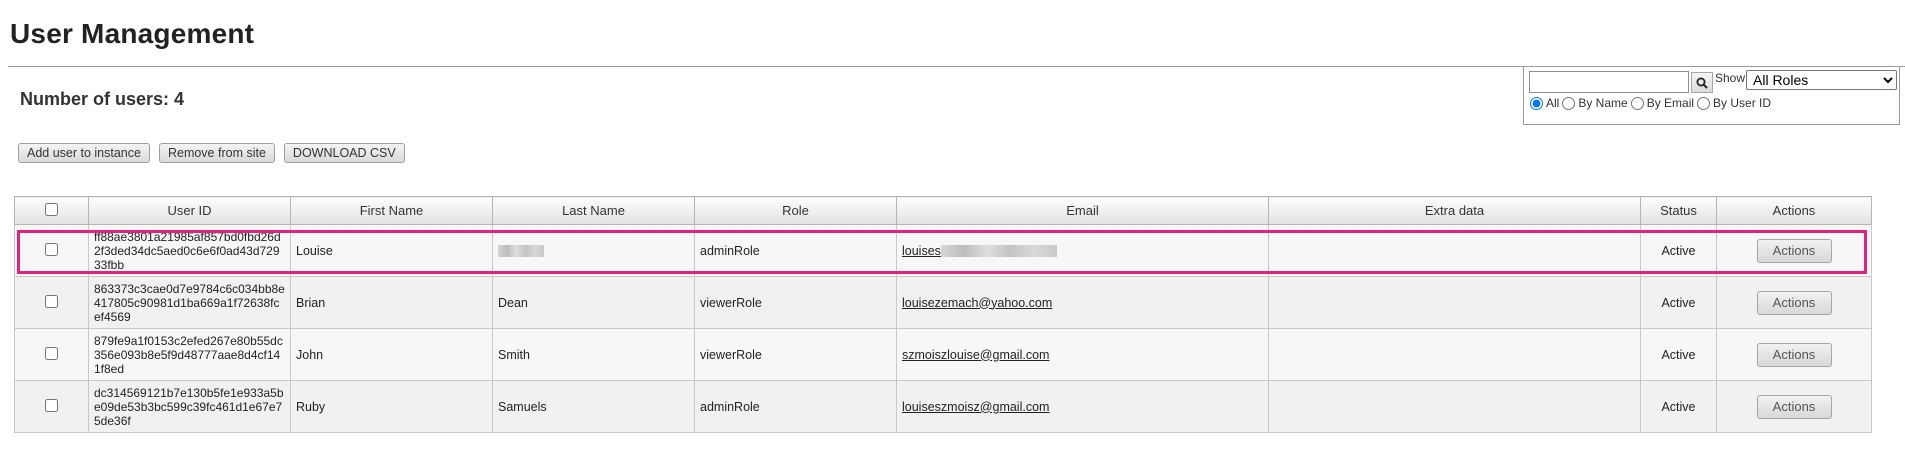 Image resolution: width=1905 pixels, height=458 pixels. I want to click on last-name-cell: Dean, so click(593, 302).